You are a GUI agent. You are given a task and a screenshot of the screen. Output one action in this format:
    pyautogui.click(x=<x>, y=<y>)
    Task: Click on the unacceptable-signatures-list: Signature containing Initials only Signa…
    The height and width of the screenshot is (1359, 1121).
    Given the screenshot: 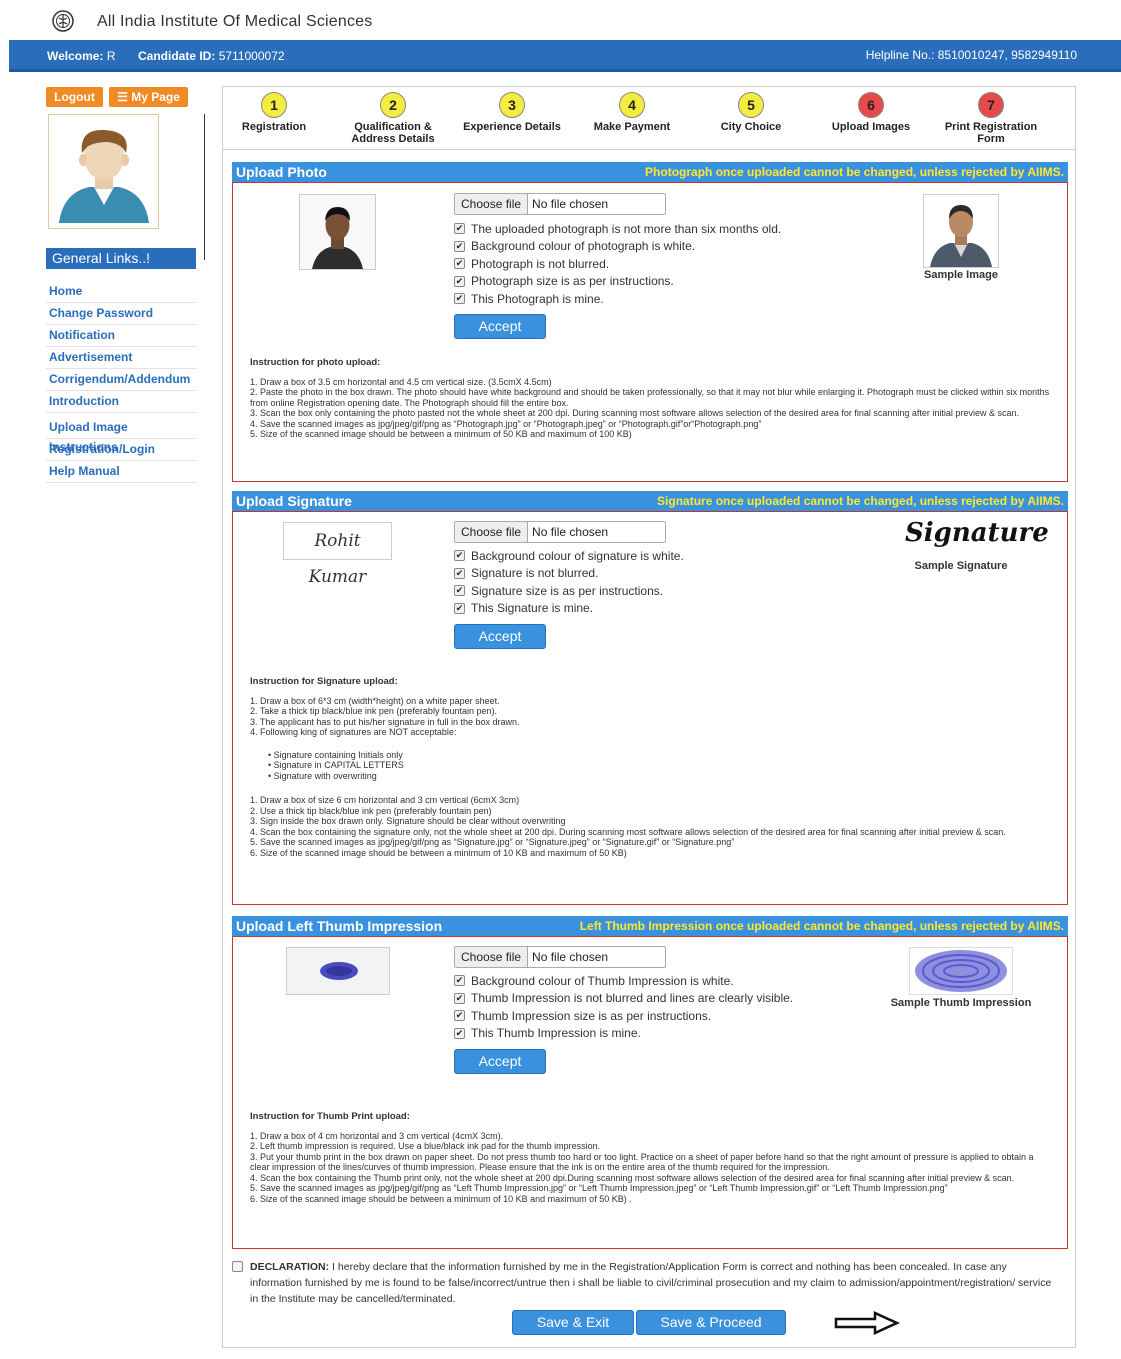 What is the action you would take?
    pyautogui.click(x=661, y=766)
    